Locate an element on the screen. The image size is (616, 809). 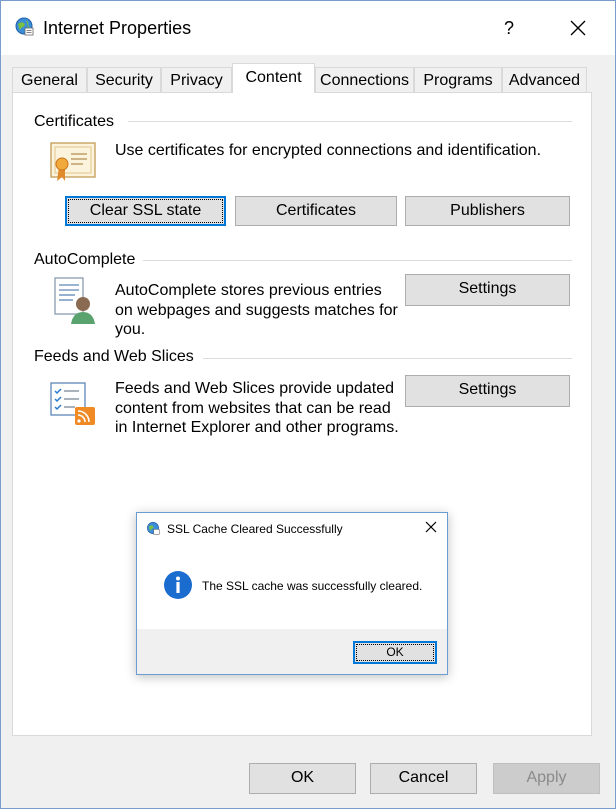
message-box-ok-button: OK is located at coordinates (395, 652).